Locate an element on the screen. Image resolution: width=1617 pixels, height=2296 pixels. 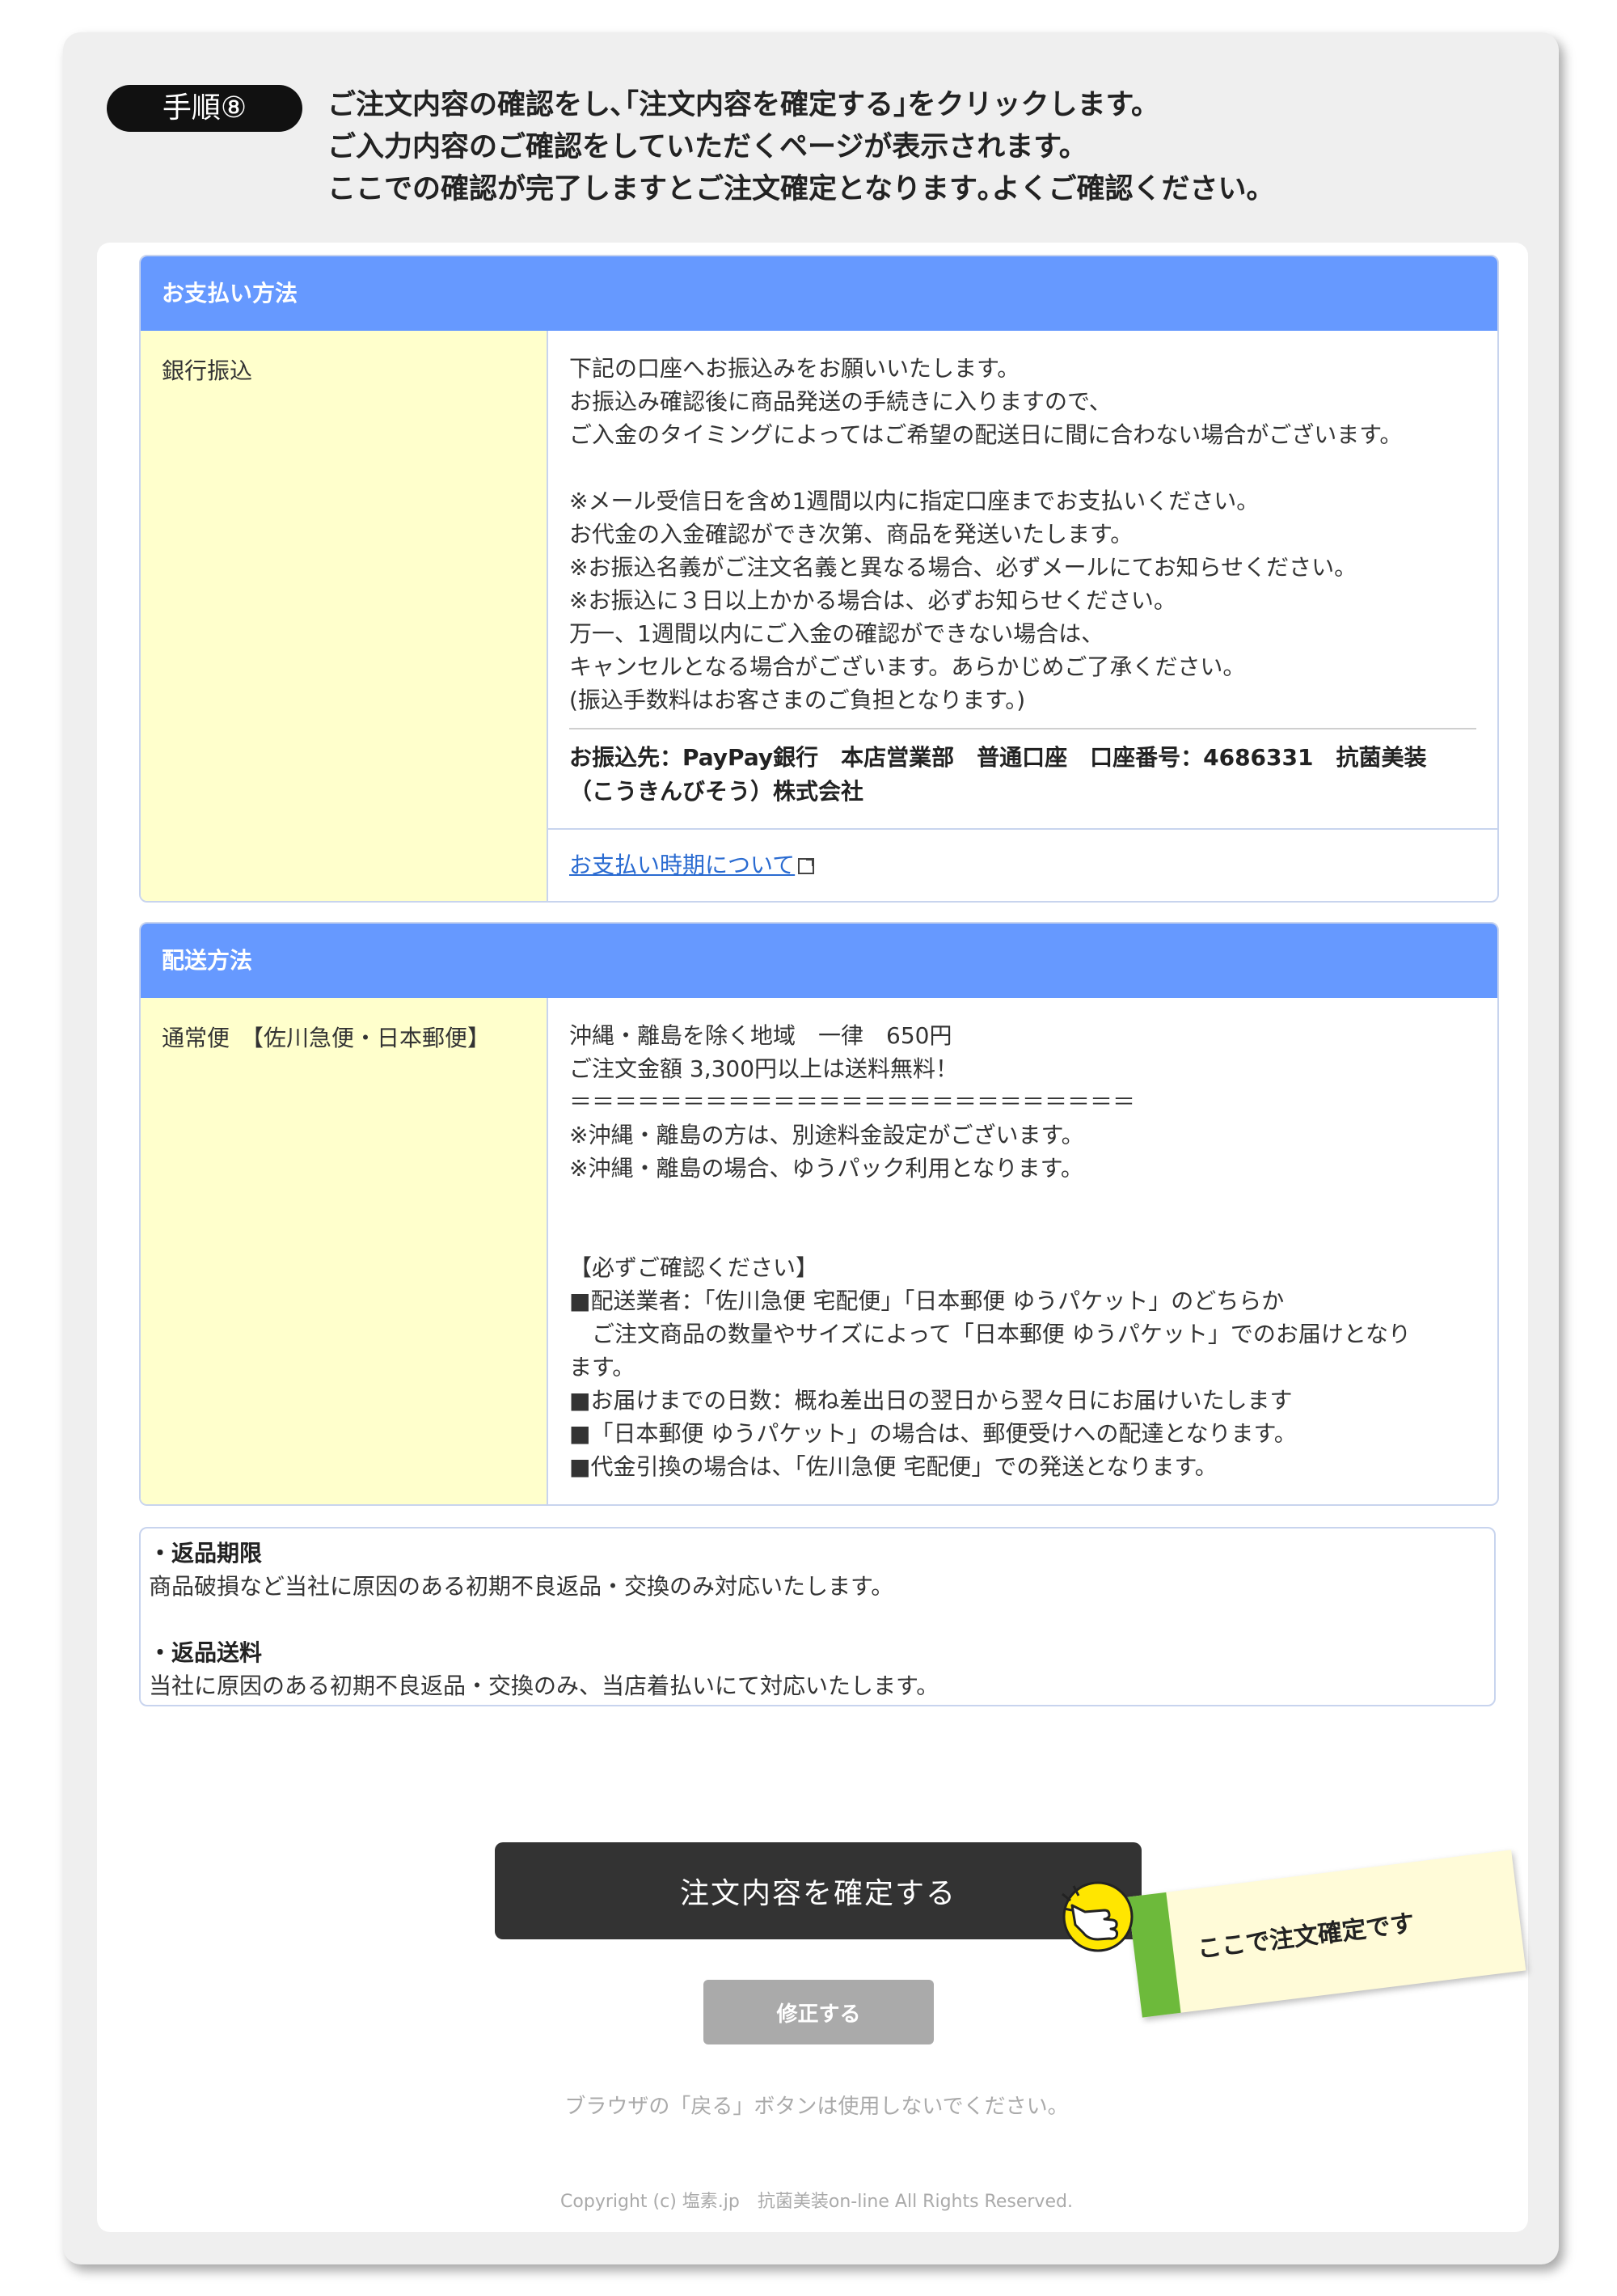
shipping-text-line: 【必ずご確認ください】 is located at coordinates (694, 1267).